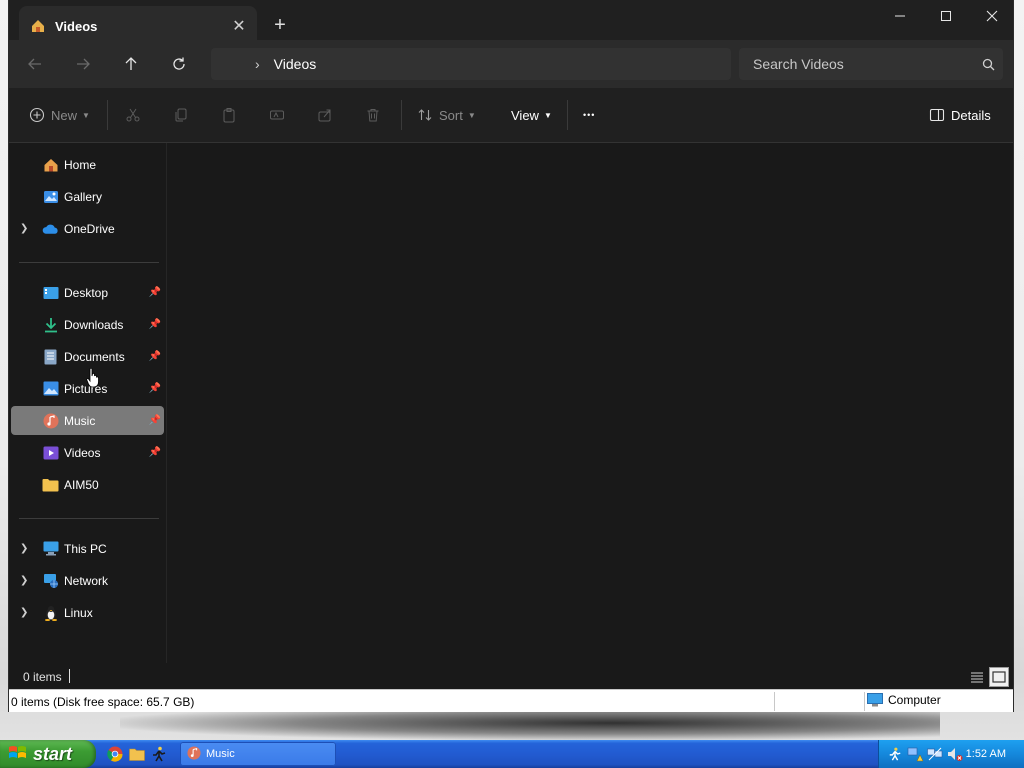 The height and width of the screenshot is (768, 1024). What do you see at coordinates (103, 702) in the screenshot?
I see `disk-info: 0 items (Disk free space: 65.7 GB)` at bounding box center [103, 702].